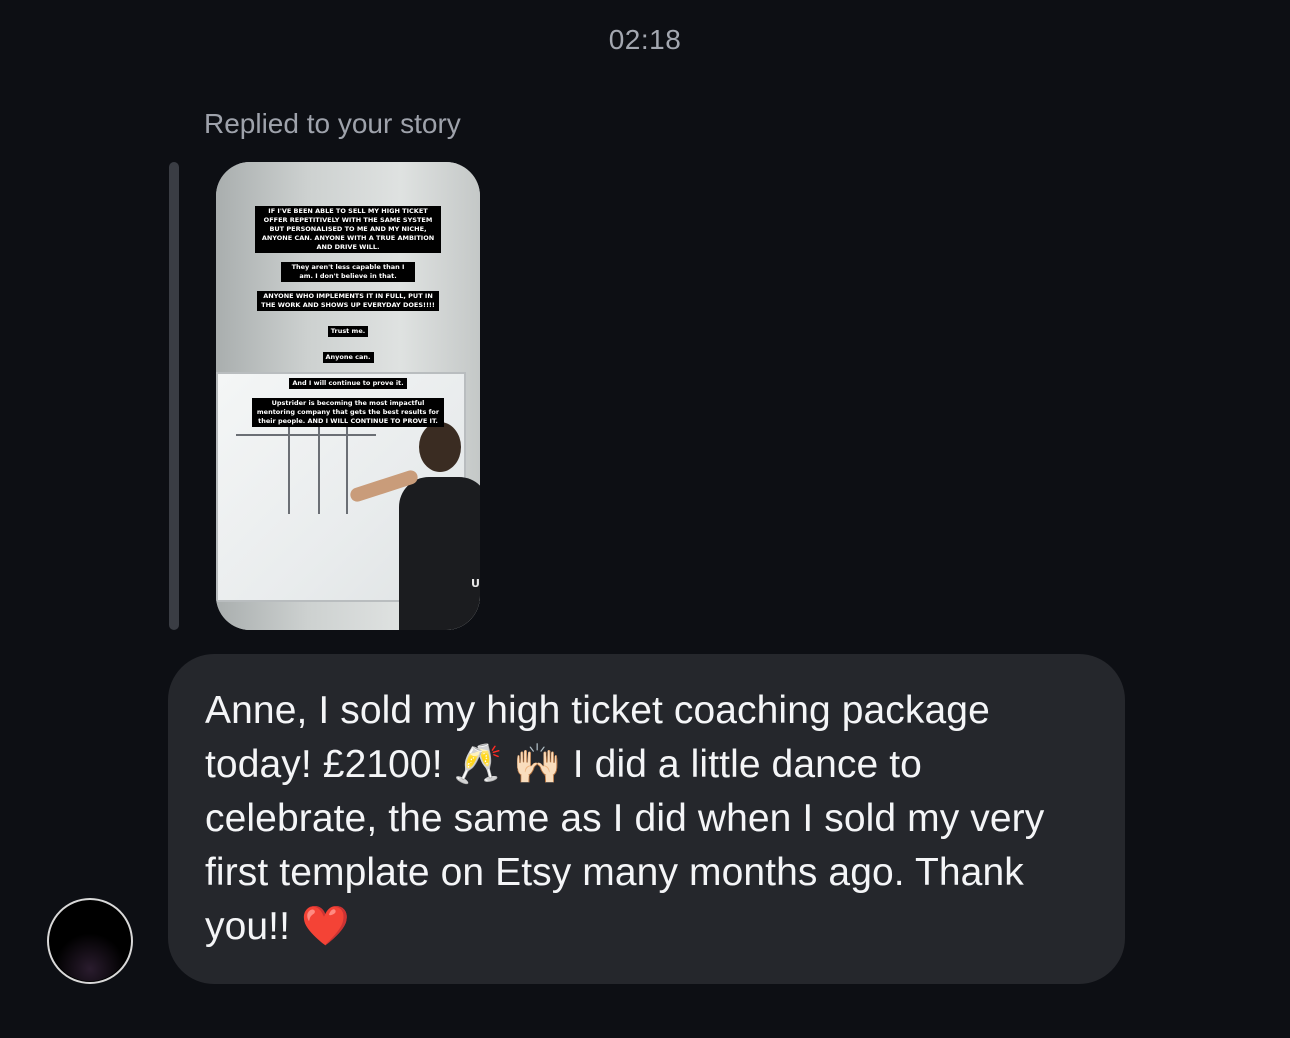 This screenshot has width=1290, height=1038. I want to click on story-caption: Trust me., so click(348, 331).